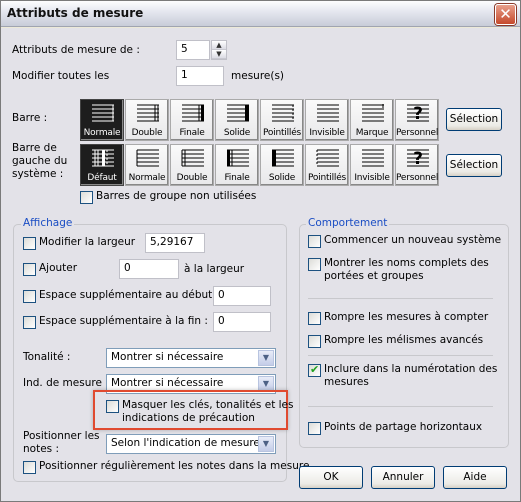 The image size is (521, 502). What do you see at coordinates (167, 383) in the screenshot?
I see `time-sig-select-value: Montrer si nécessaire` at bounding box center [167, 383].